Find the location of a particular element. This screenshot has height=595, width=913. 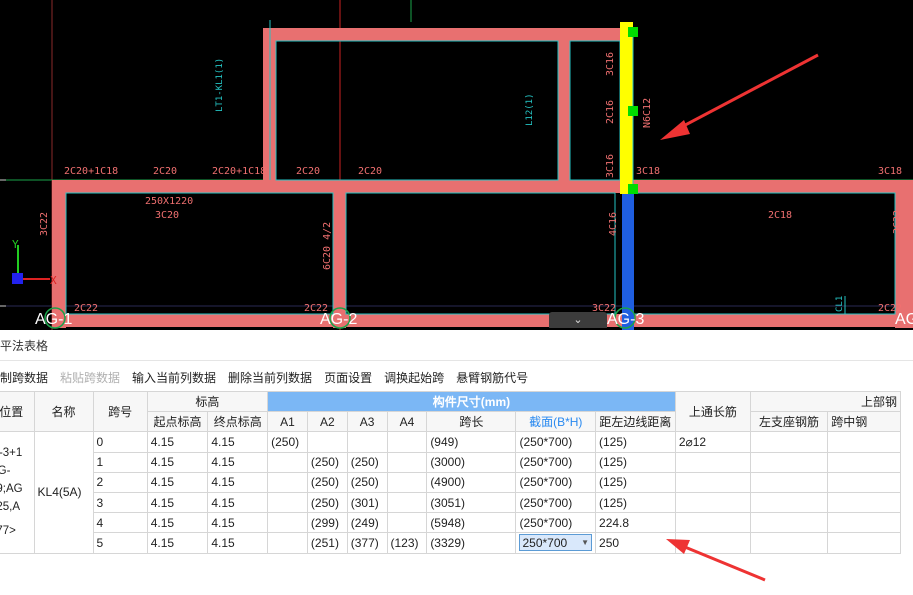

col-a3: A3 is located at coordinates (367, 422).